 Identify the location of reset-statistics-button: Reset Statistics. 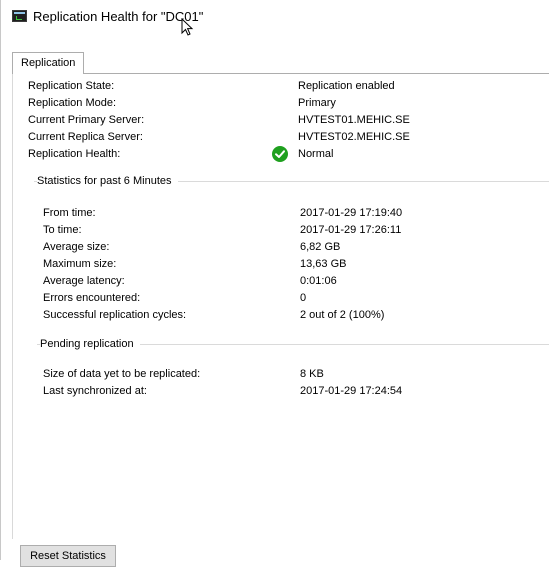
(68, 556).